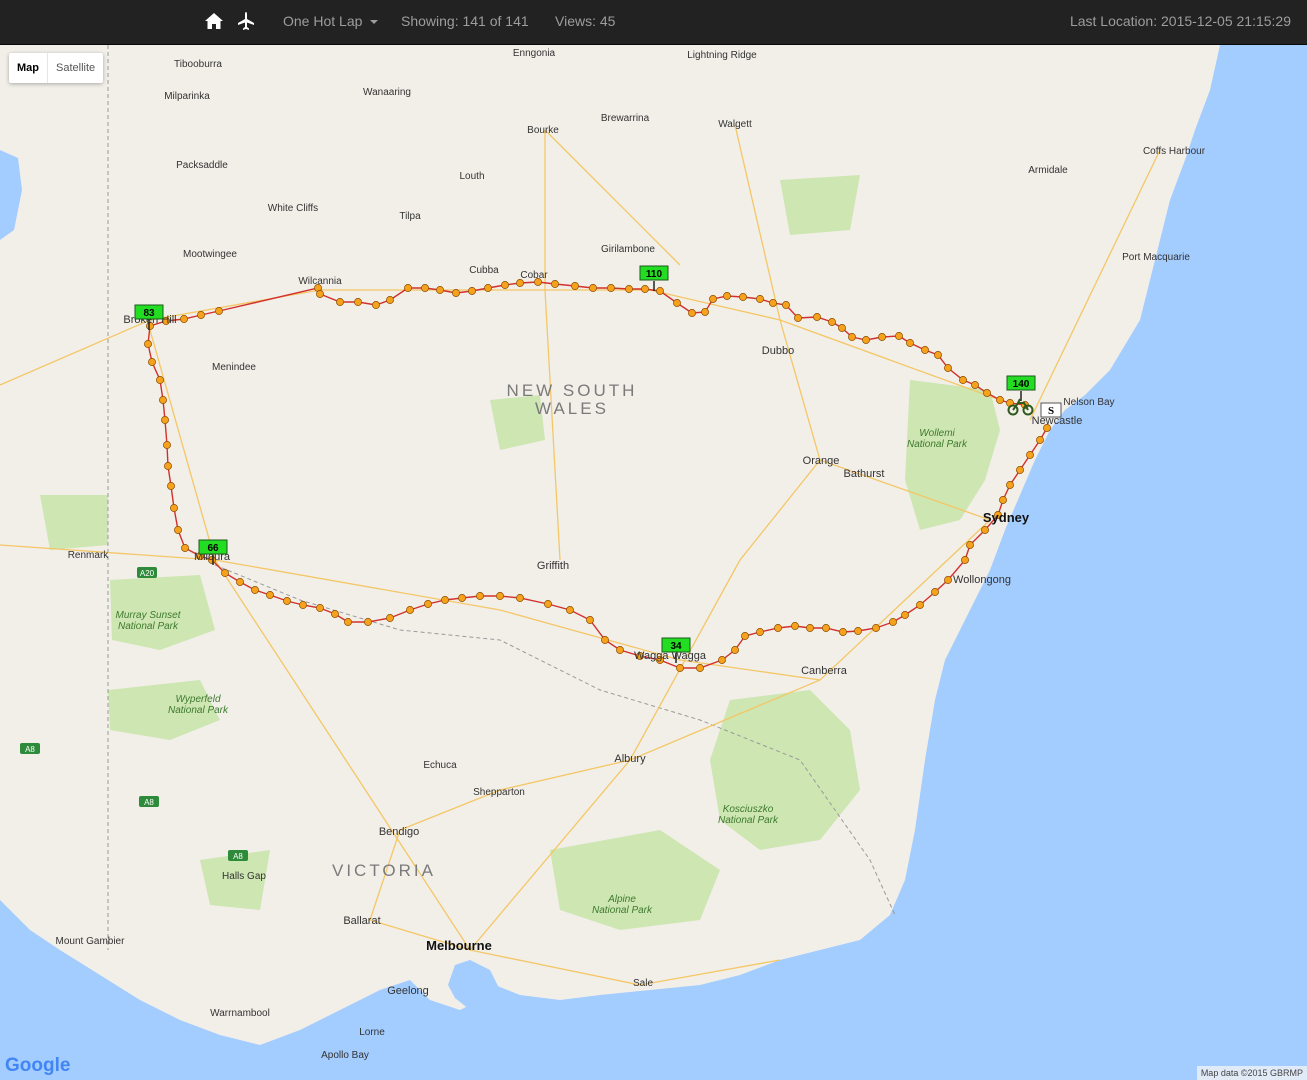 The height and width of the screenshot is (1080, 1307). I want to click on airplane-icon, so click(246, 22).